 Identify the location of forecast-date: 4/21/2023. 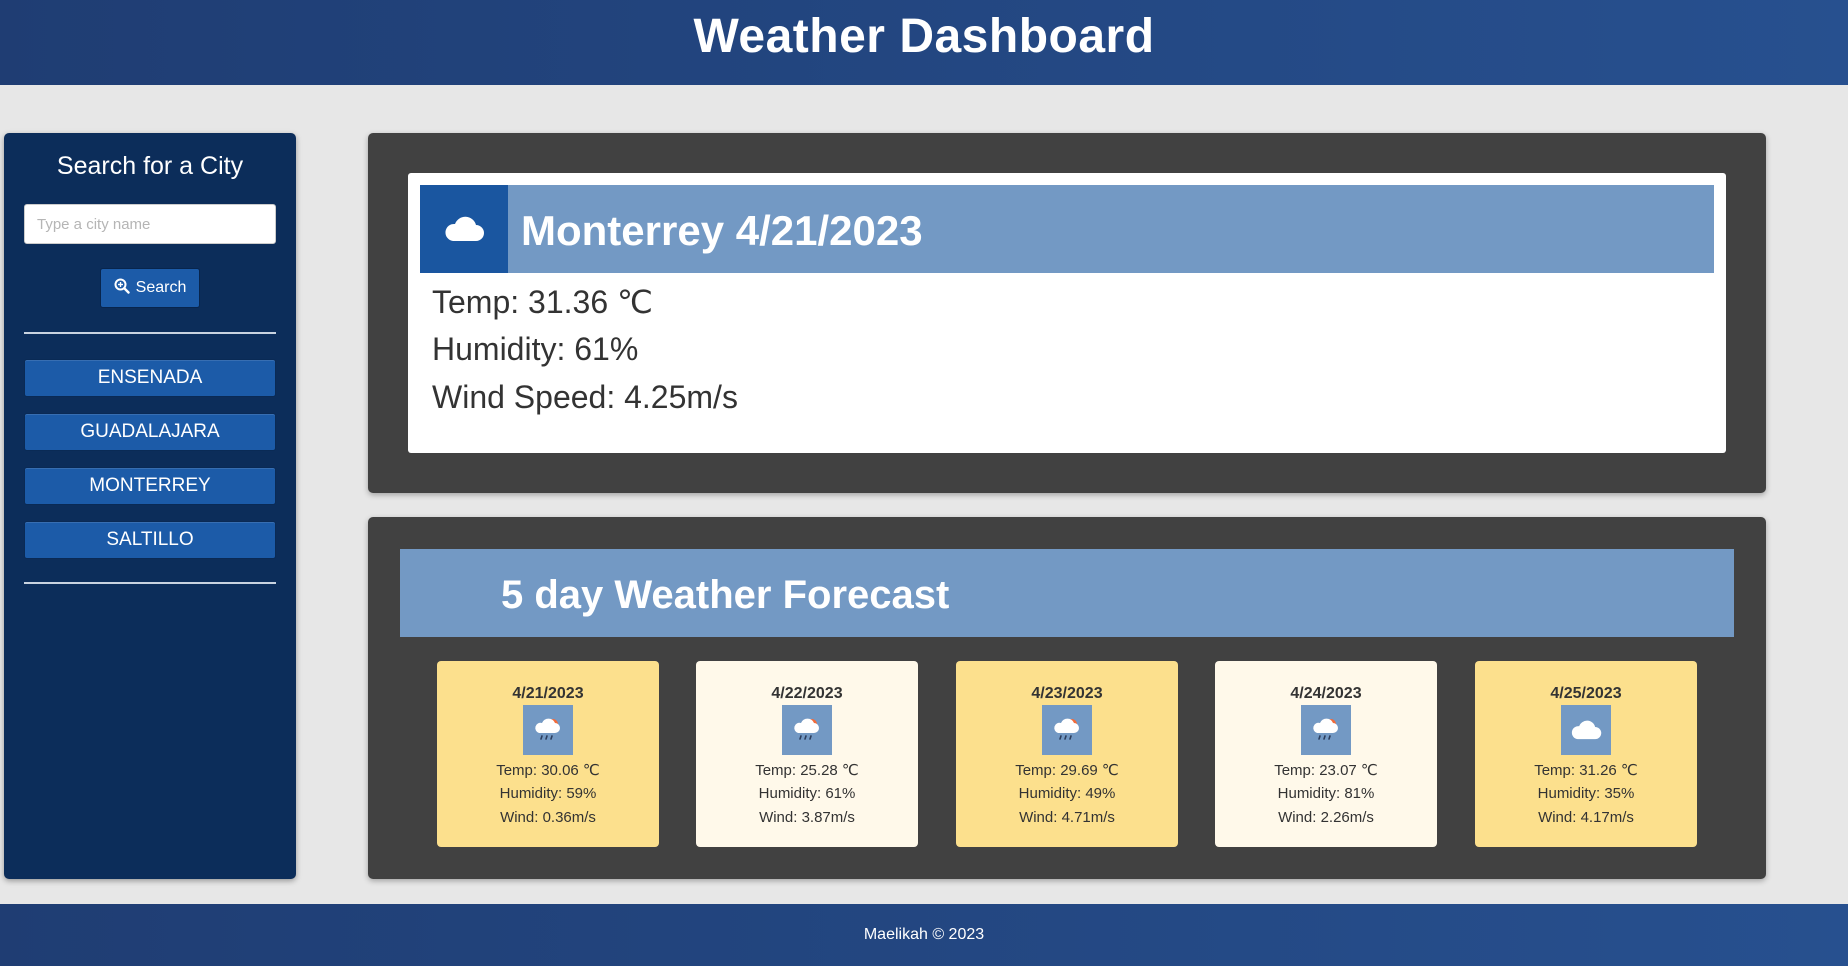
(548, 693).